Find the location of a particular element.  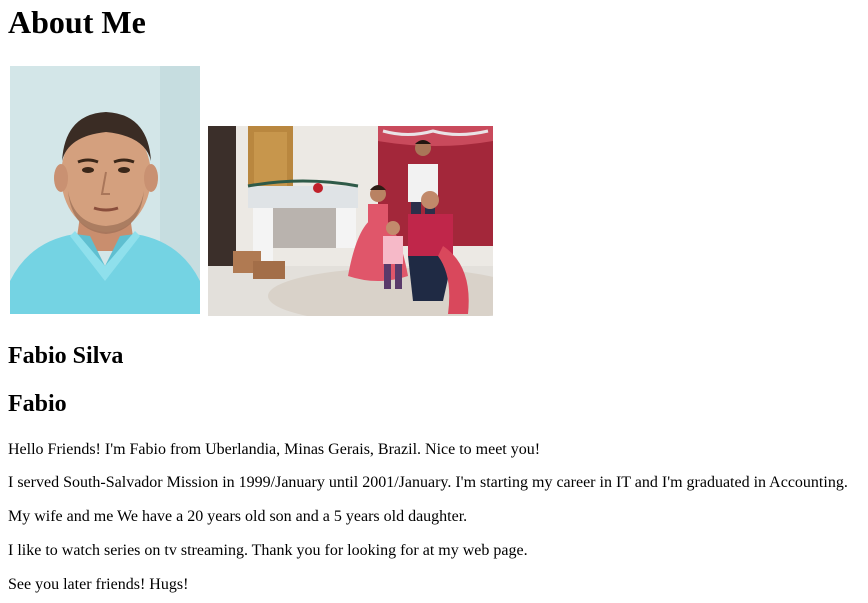

profile-short-name: Fabio is located at coordinates (37, 404).